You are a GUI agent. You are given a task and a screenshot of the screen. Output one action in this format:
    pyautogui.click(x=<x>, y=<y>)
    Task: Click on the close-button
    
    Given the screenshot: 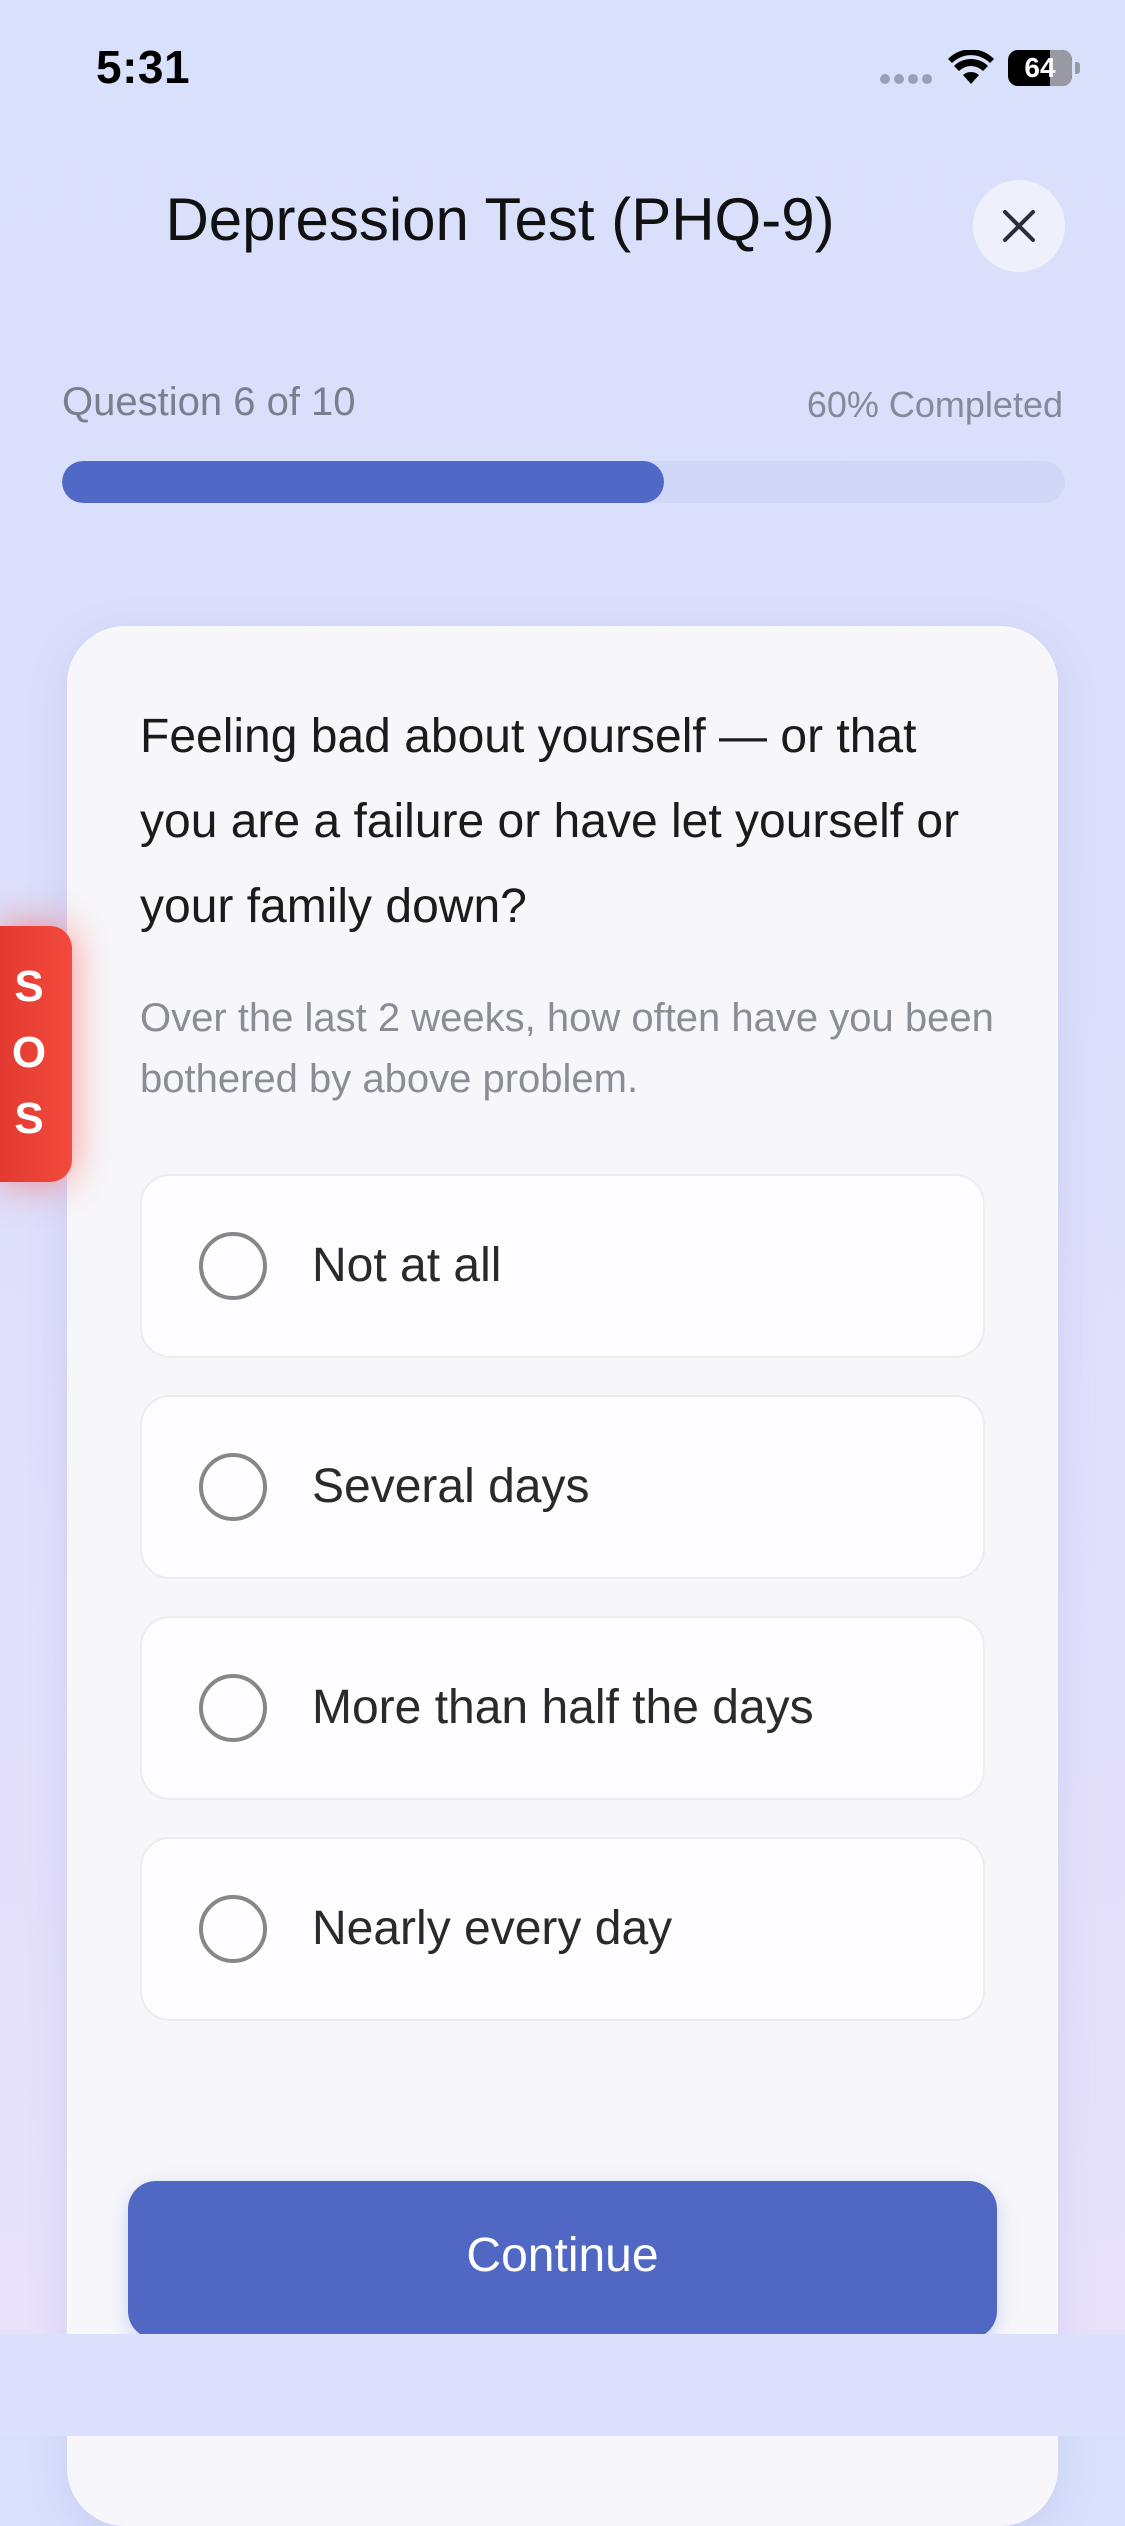 What is the action you would take?
    pyautogui.click(x=1019, y=226)
    